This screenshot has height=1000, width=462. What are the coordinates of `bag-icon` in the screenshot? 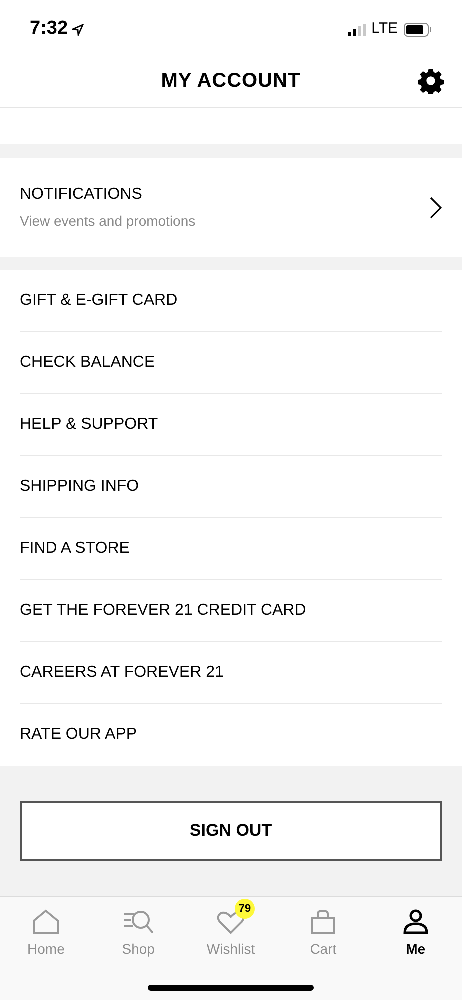 It's located at (323, 922).